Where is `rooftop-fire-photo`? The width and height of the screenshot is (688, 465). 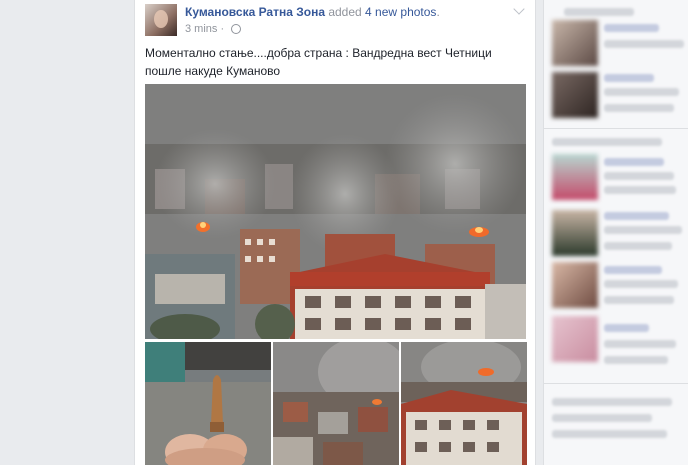
rooftop-fire-photo is located at coordinates (464, 403).